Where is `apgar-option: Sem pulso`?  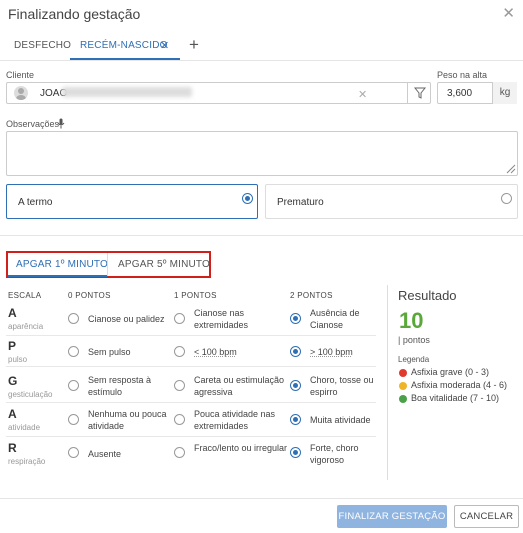
apgar-option: Sem pulso is located at coordinates (130, 352).